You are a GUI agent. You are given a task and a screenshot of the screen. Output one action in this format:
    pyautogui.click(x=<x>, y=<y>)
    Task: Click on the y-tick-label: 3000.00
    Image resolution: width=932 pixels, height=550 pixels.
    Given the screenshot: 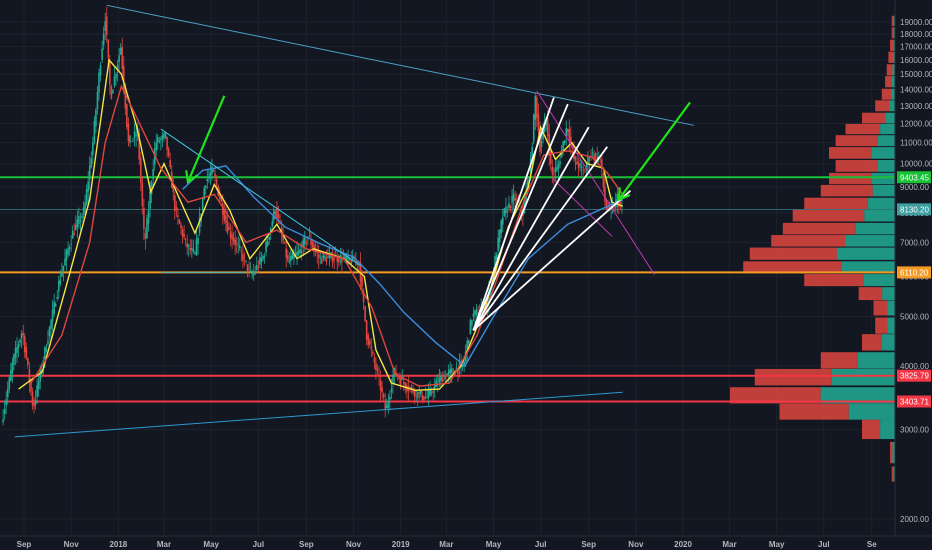 What is the action you would take?
    pyautogui.click(x=914, y=429)
    